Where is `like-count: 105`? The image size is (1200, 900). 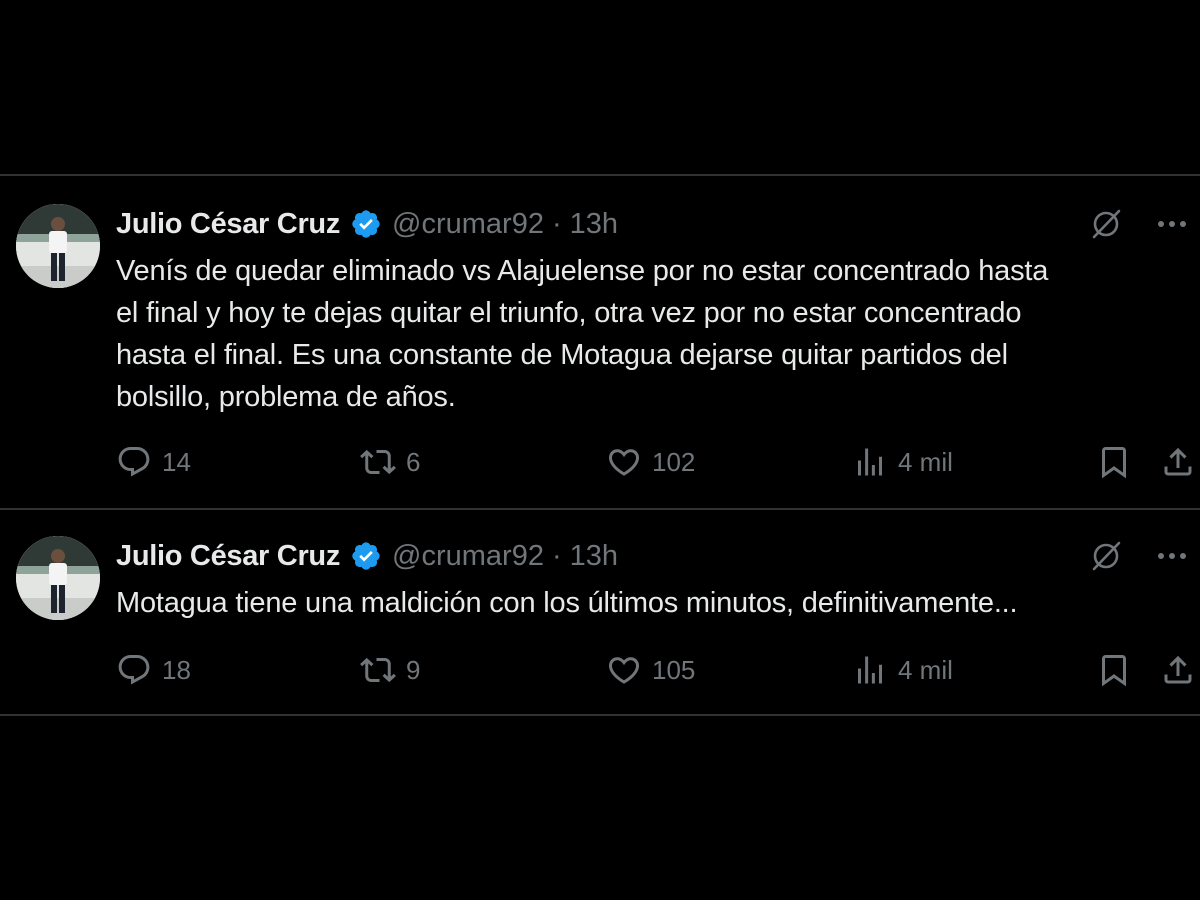 like-count: 105 is located at coordinates (674, 669).